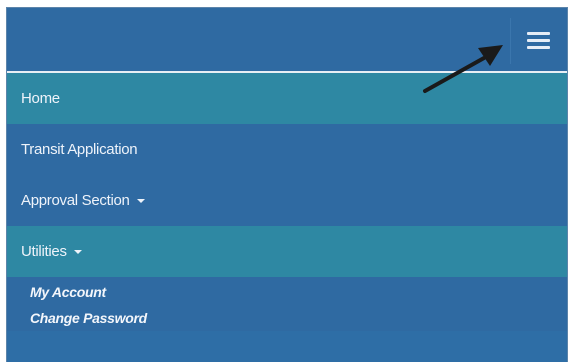 The image size is (574, 362). What do you see at coordinates (88, 318) in the screenshot?
I see `submenu-item-label: Change Password` at bounding box center [88, 318].